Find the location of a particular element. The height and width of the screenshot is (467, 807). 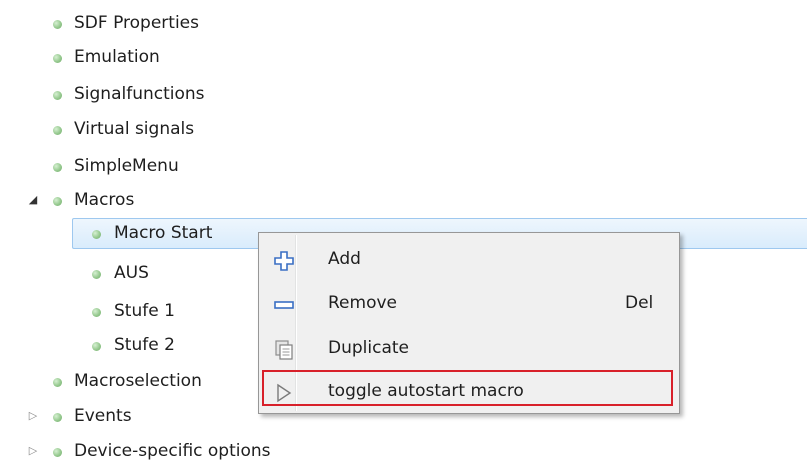

tree-item-device-specific-options: ▷ Device-specific options is located at coordinates (403, 453).